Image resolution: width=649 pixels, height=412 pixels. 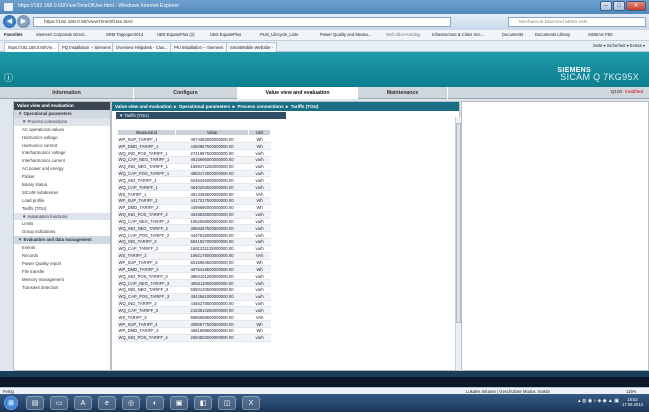 I want to click on taskbar-ie-icon: e, so click(x=107, y=403).